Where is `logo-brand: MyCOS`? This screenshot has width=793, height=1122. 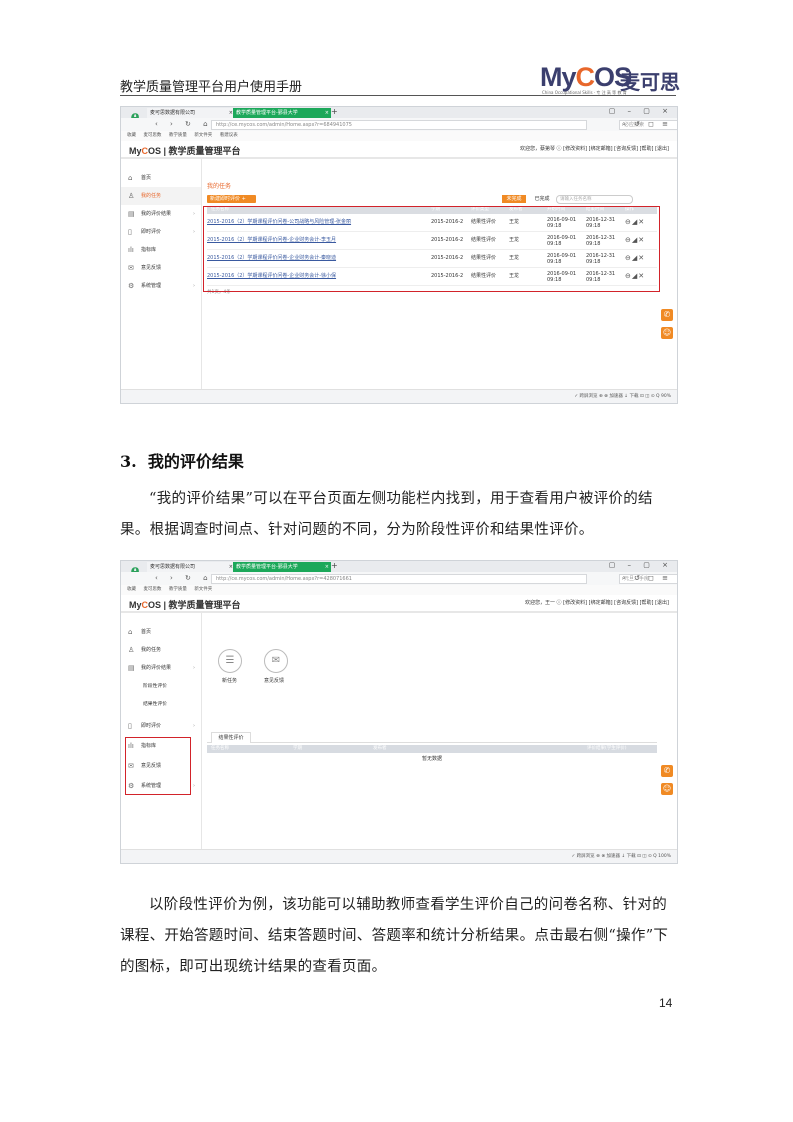 logo-brand: MyCOS is located at coordinates (586, 77).